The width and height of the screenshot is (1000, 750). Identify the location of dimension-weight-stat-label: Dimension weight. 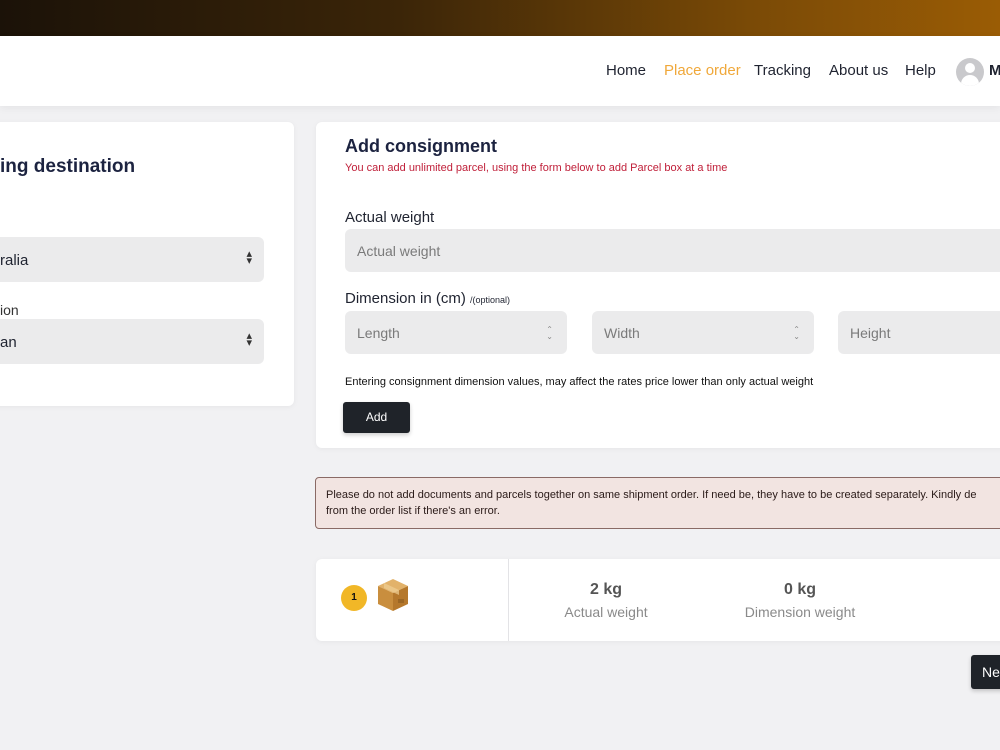
(800, 612).